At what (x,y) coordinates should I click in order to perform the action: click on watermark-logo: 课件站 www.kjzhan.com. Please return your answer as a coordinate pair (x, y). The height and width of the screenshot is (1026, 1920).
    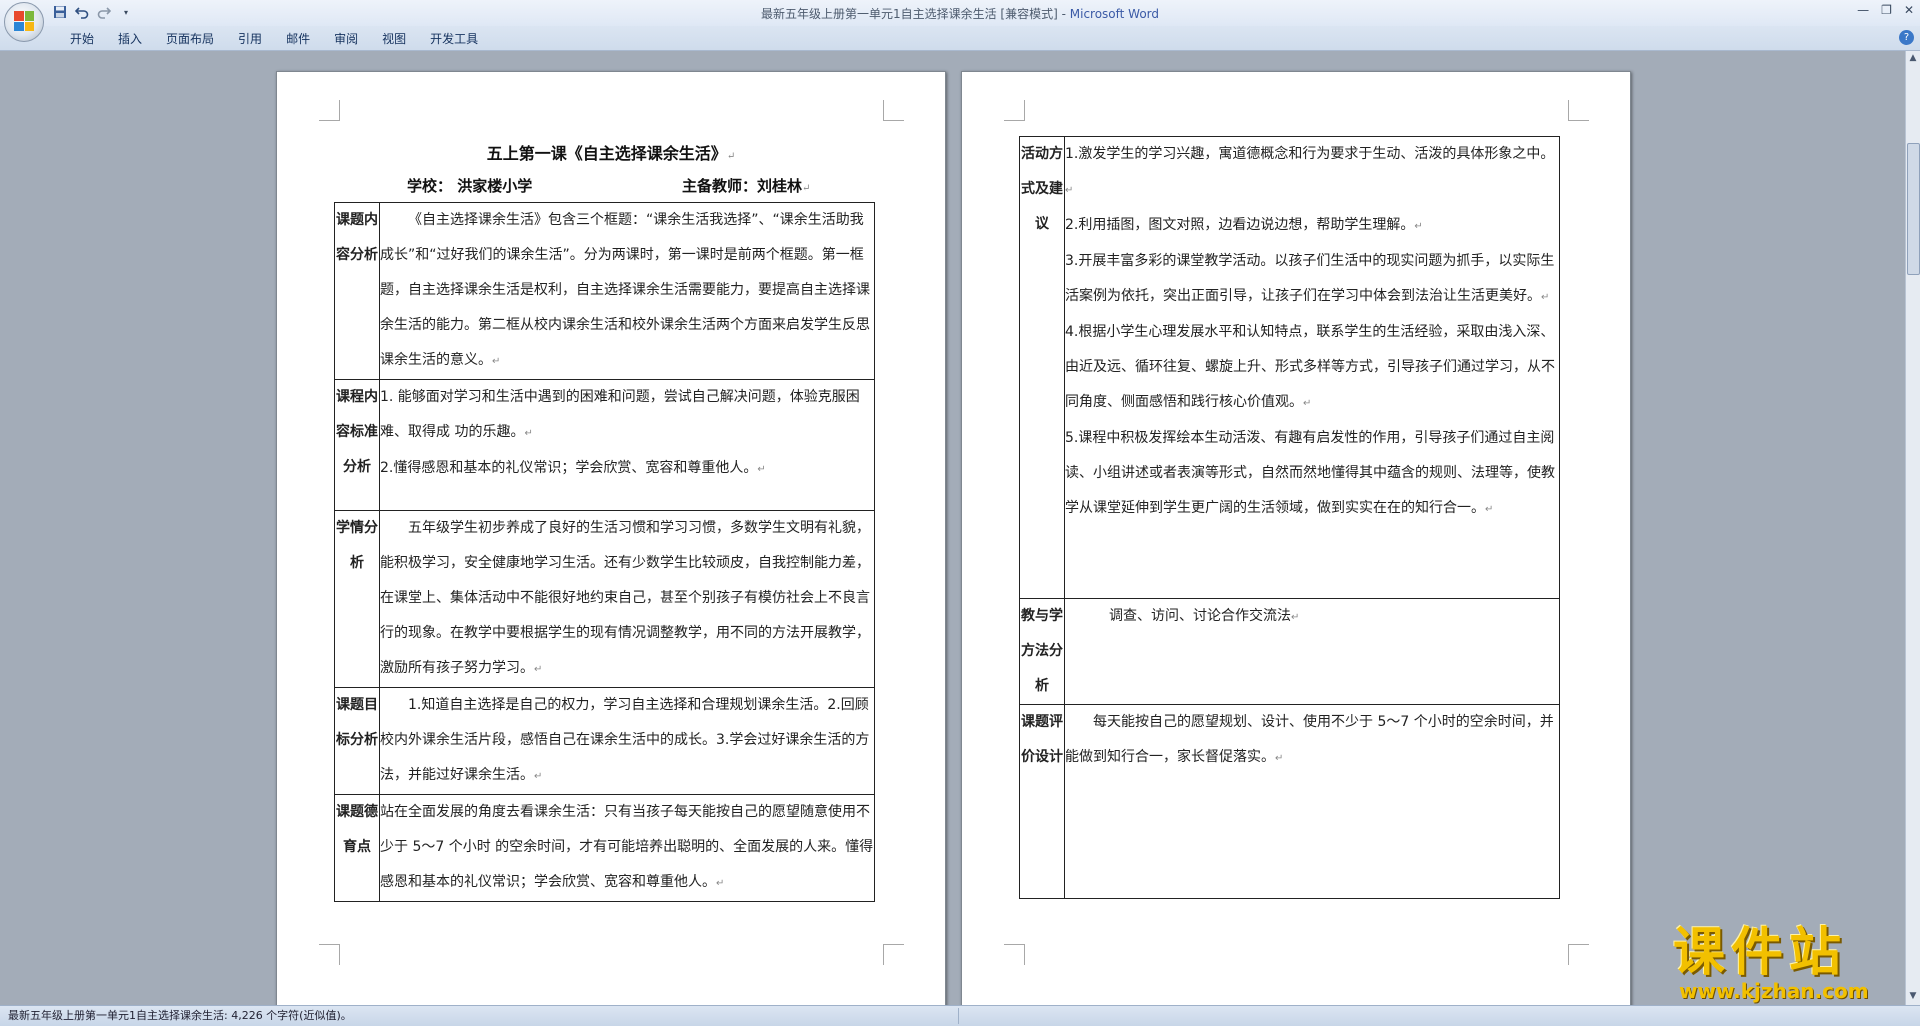
    Looking at the image, I should click on (1787, 963).